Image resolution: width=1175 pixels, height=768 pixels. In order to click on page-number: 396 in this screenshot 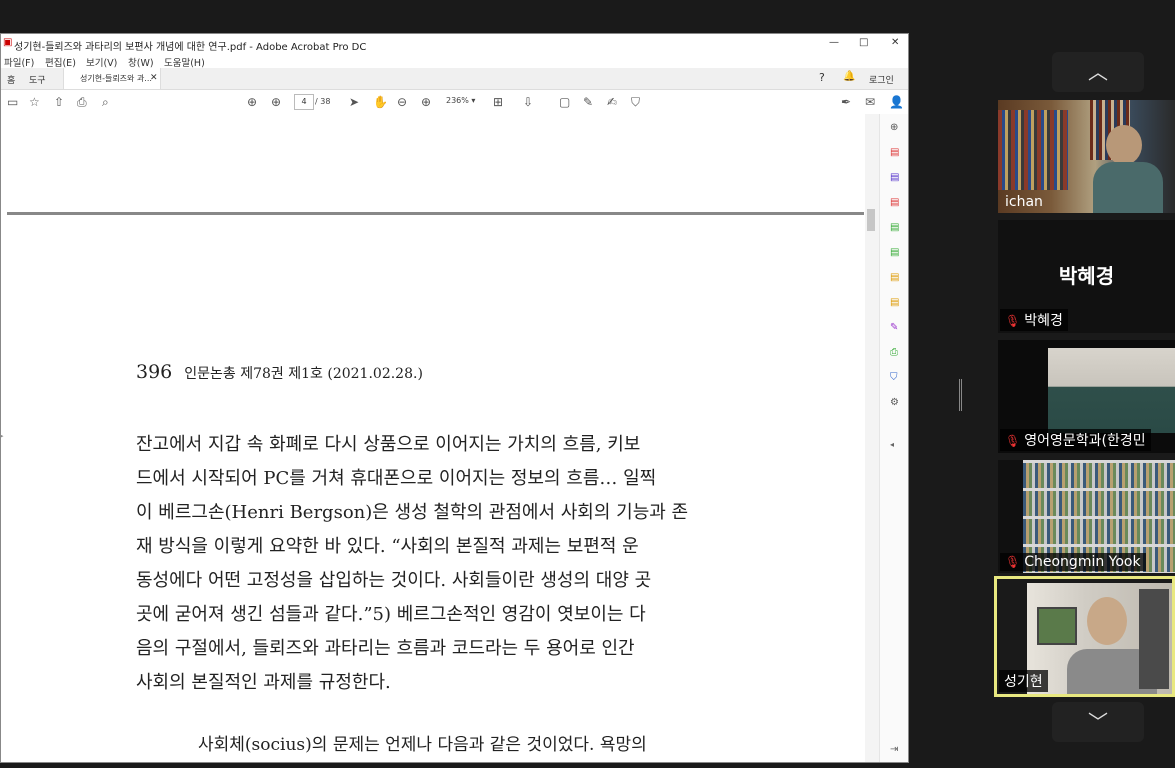, I will do `click(154, 372)`.